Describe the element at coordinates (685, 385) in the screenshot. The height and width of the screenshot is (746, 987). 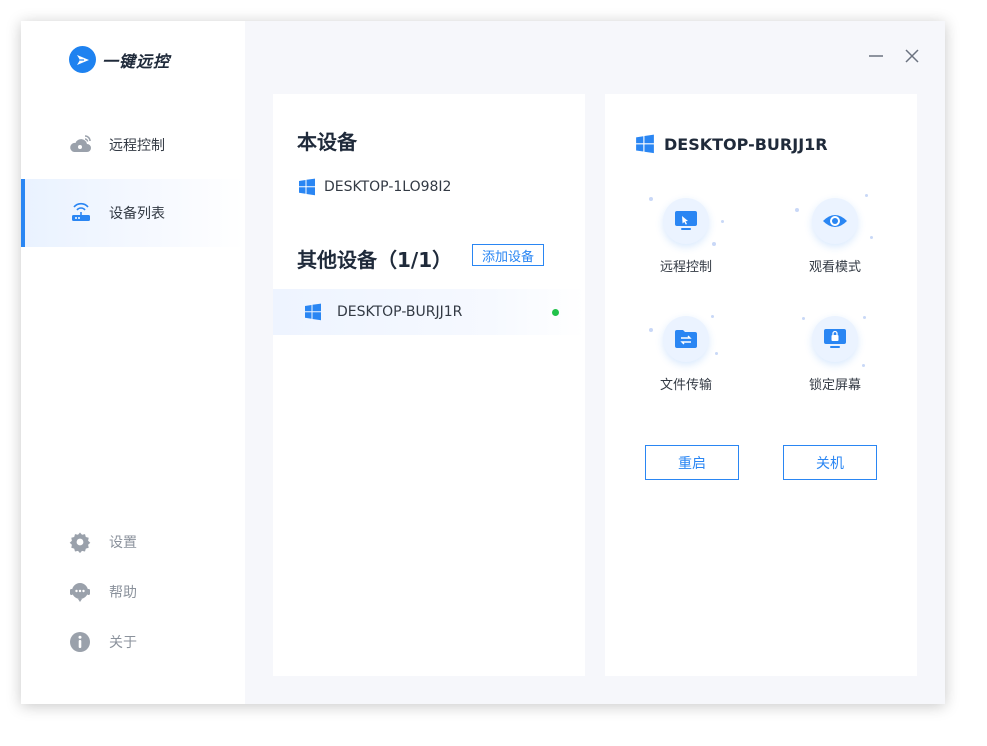
I see `action-label: 文件传输` at that location.